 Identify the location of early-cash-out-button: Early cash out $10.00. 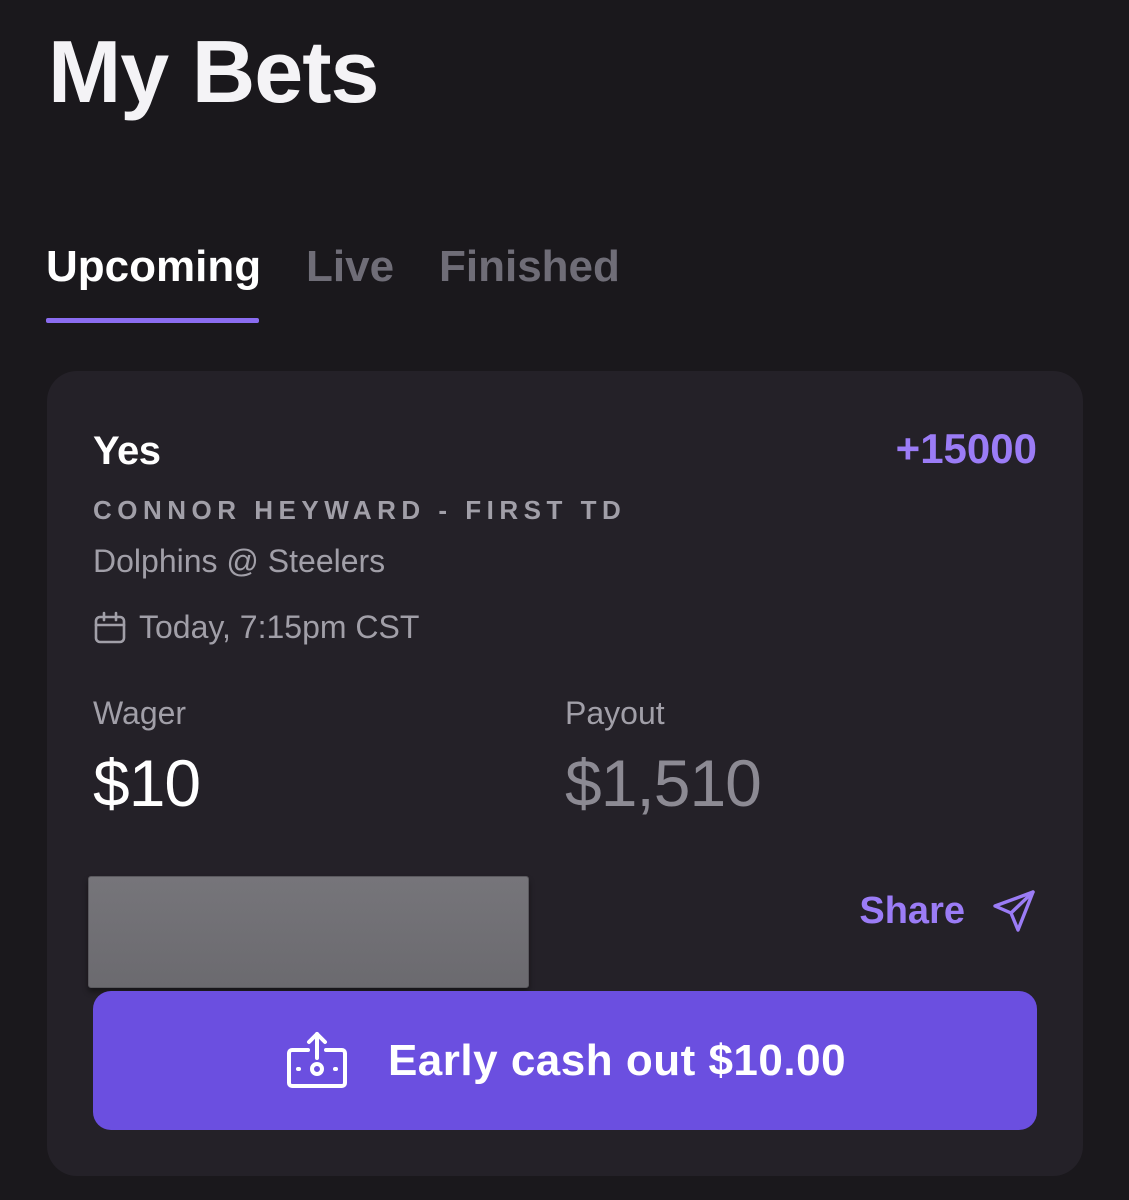
(565, 1060).